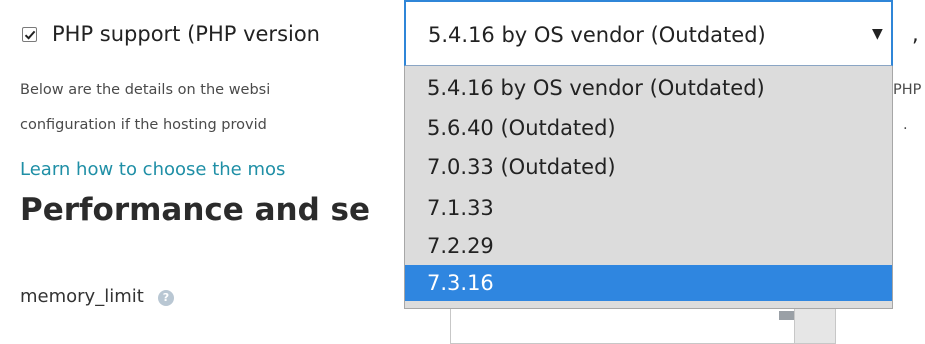  I want to click on checkmark-icon, so click(30, 35).